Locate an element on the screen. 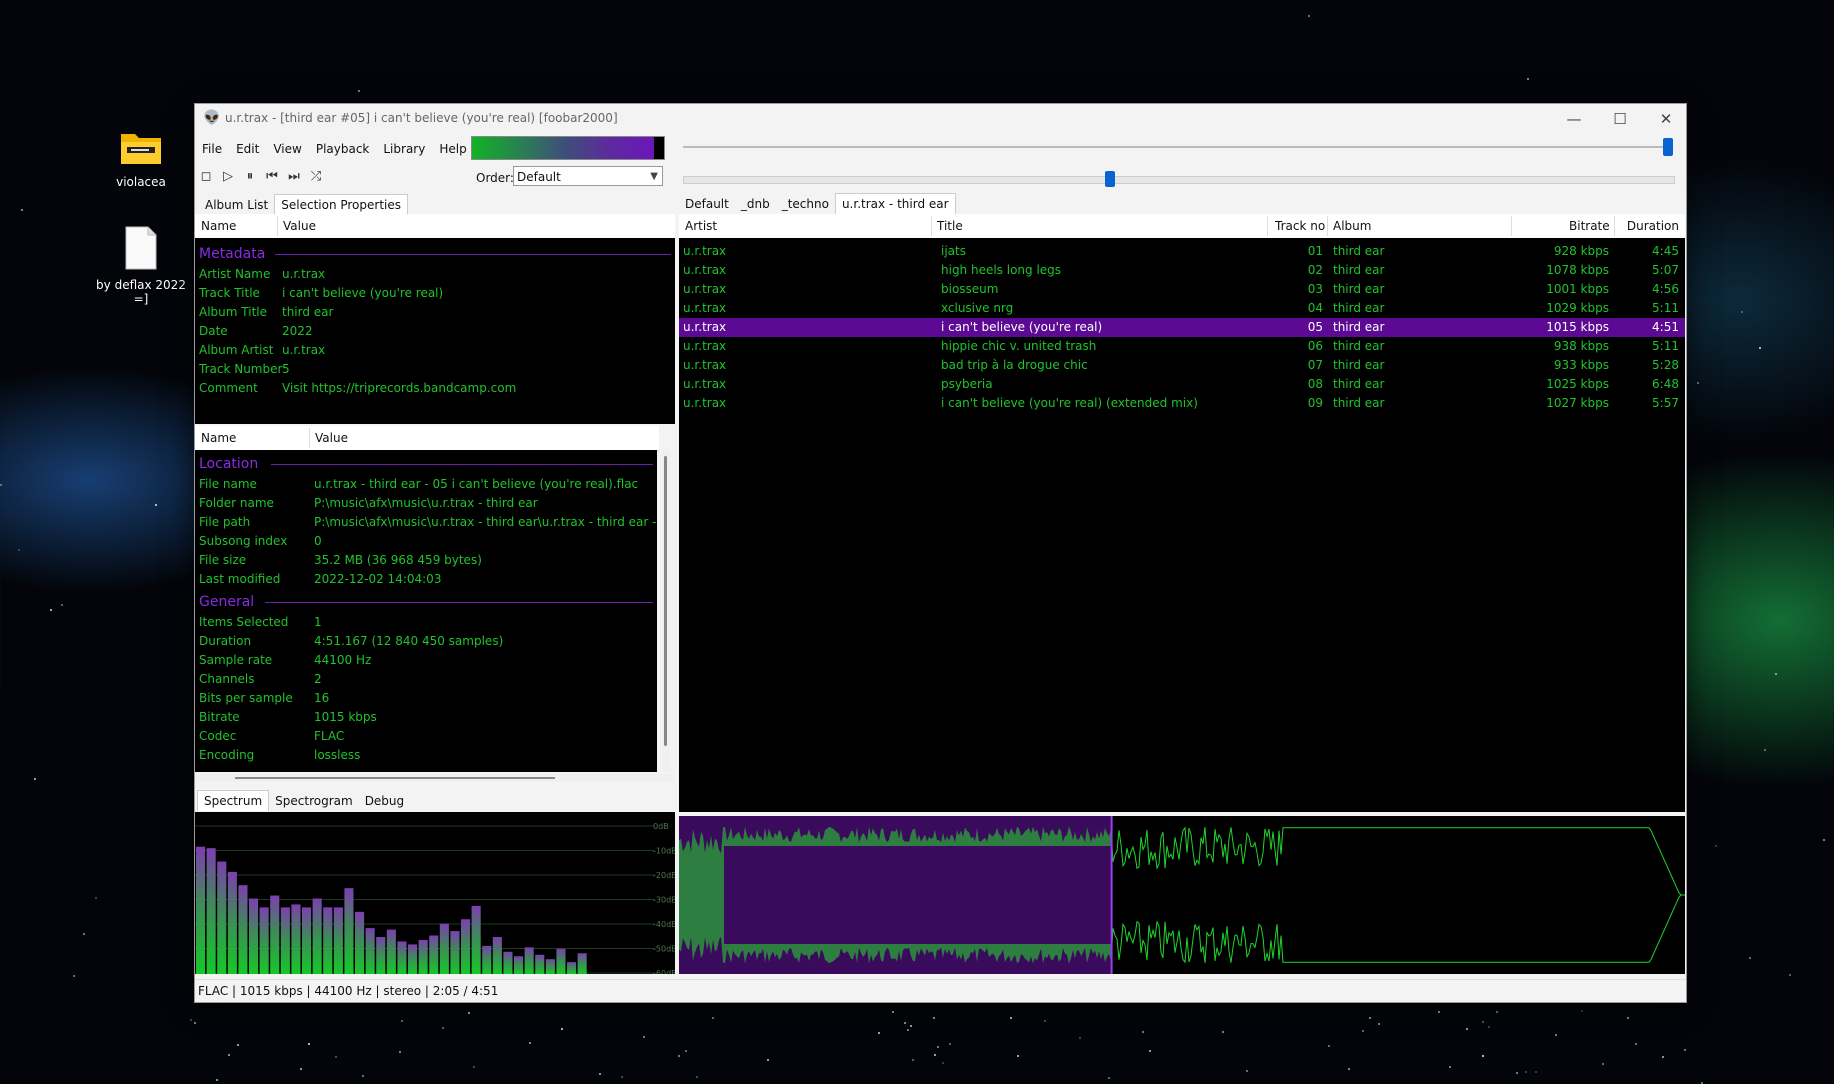  seek-handle is located at coordinates (1110, 179).